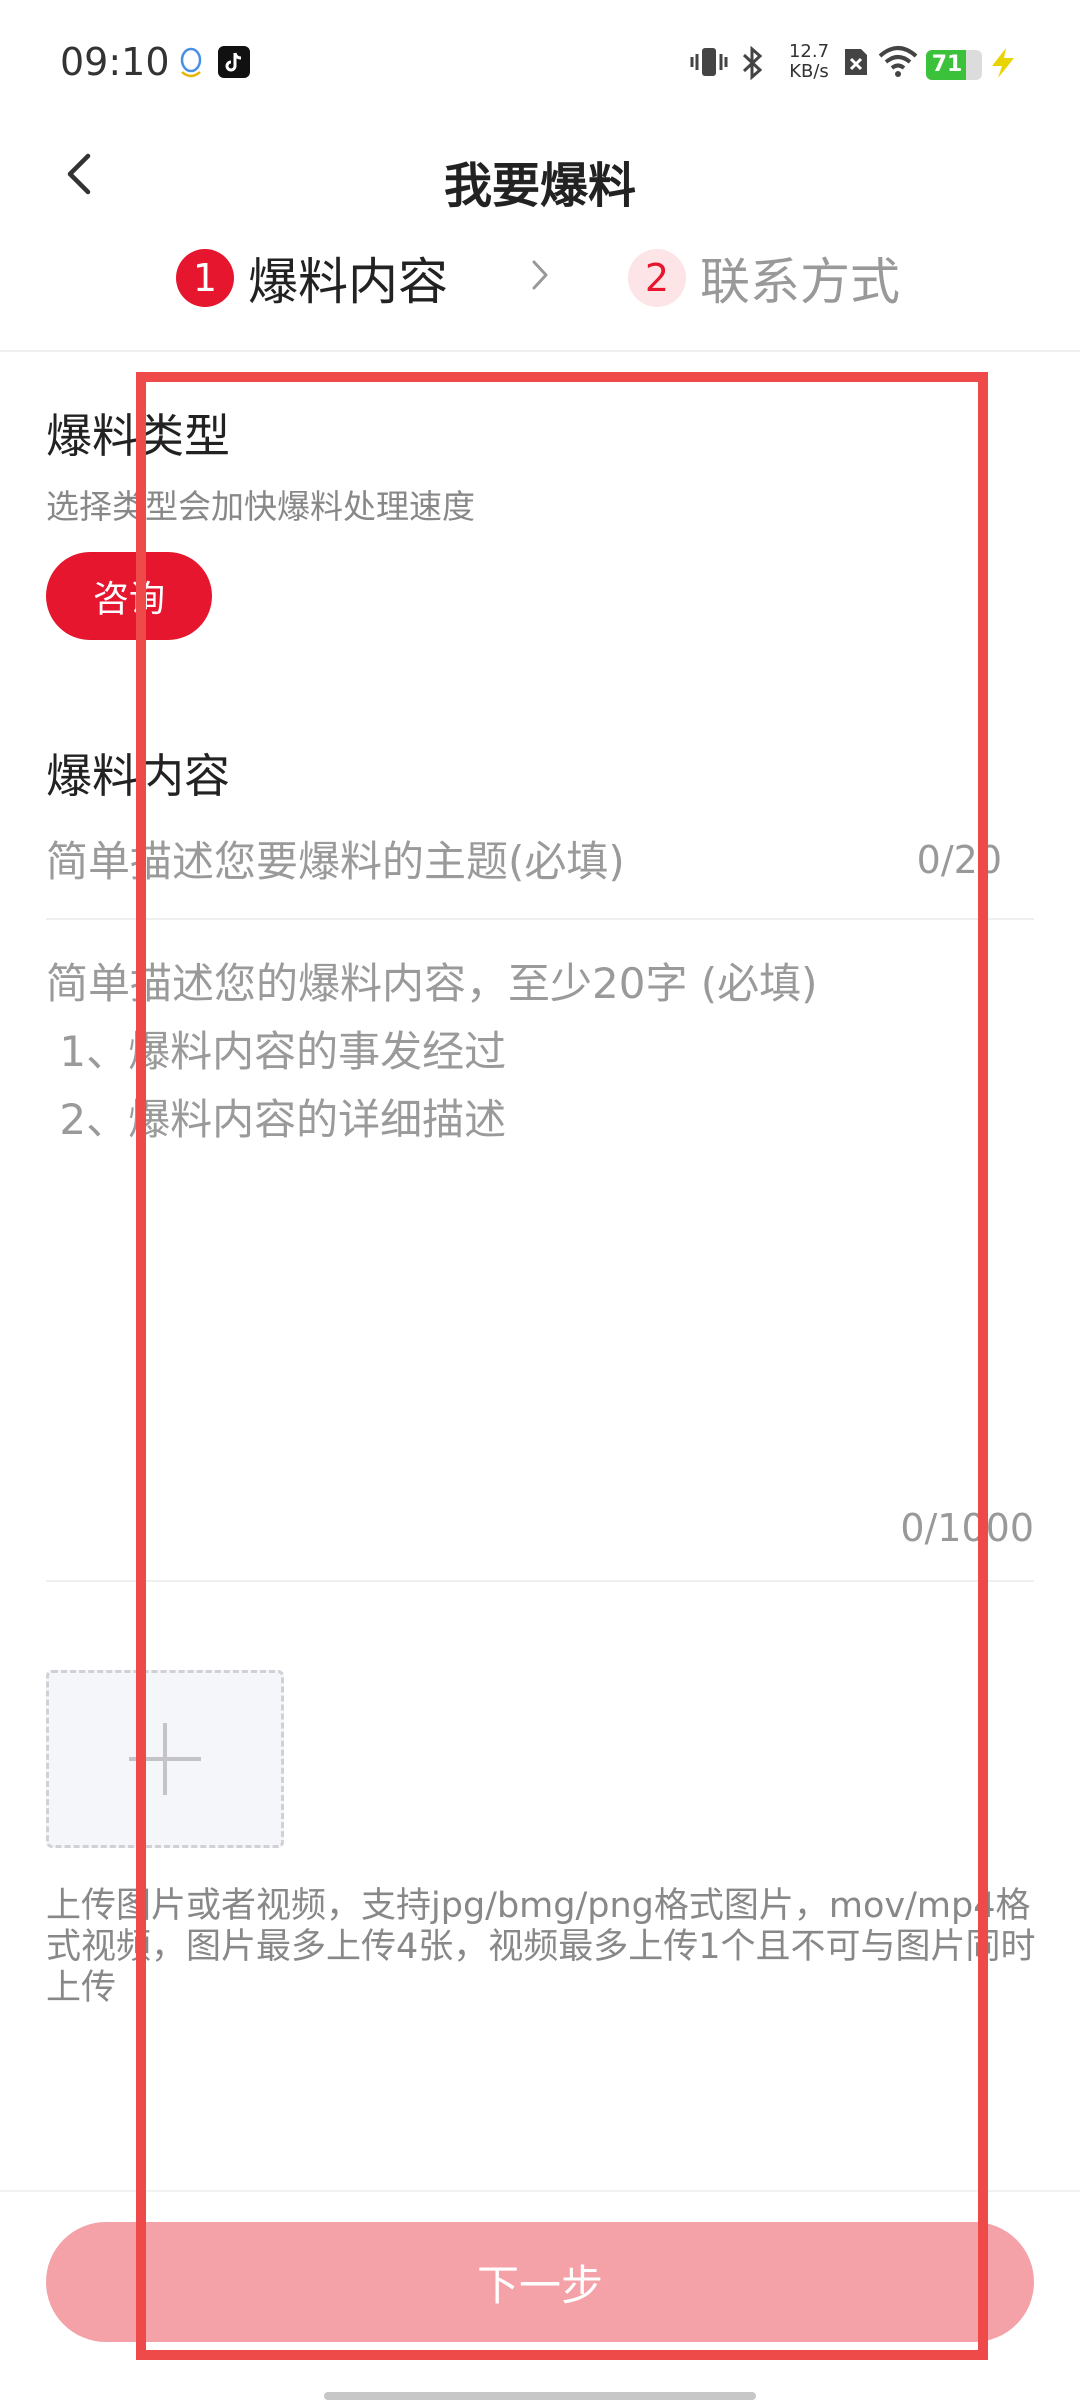  What do you see at coordinates (540, 2282) in the screenshot?
I see `next-step-button: 下一步` at bounding box center [540, 2282].